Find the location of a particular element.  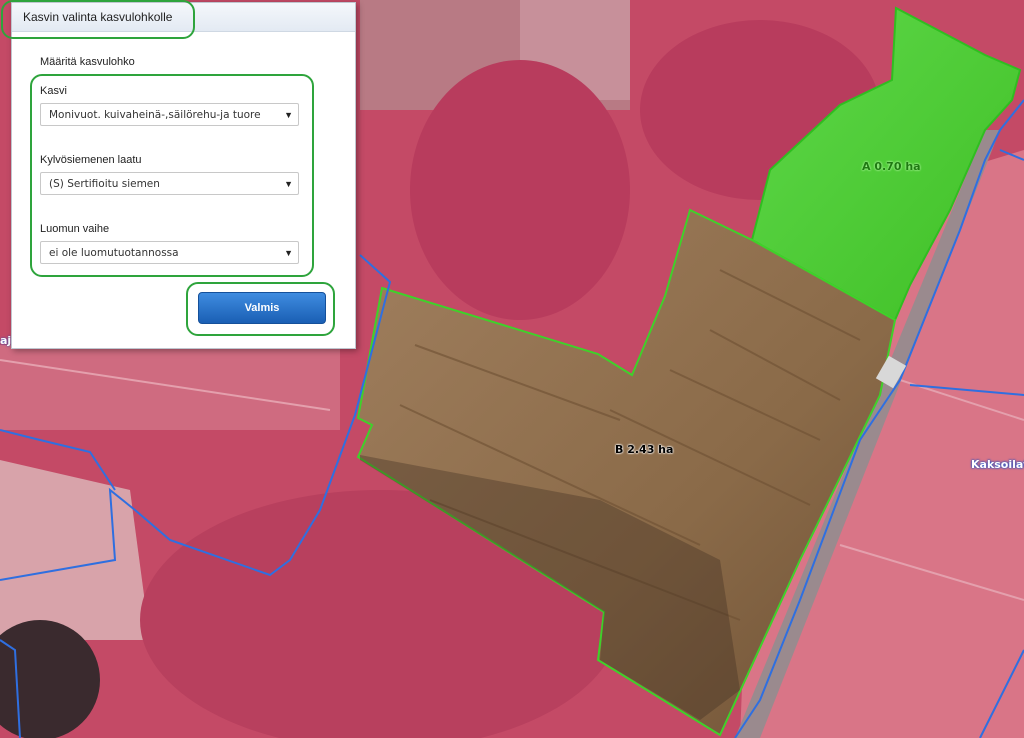

dialog-title: Kasvin valinta kasvulohkolle is located at coordinates (98, 17).